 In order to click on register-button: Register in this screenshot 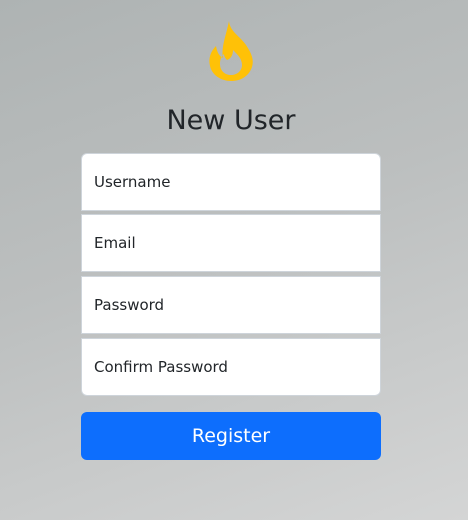, I will do `click(231, 436)`.